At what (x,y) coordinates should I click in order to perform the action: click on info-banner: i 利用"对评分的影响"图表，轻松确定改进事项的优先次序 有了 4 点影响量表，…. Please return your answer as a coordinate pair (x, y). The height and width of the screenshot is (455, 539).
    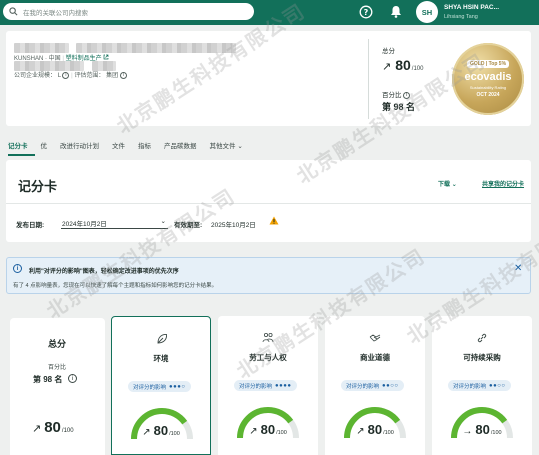
    Looking at the image, I should click on (268, 275).